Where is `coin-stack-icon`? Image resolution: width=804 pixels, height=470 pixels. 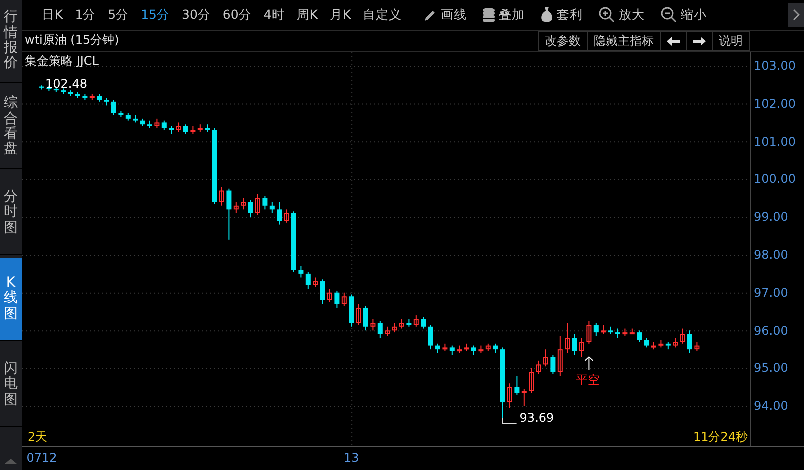 coin-stack-icon is located at coordinates (489, 15).